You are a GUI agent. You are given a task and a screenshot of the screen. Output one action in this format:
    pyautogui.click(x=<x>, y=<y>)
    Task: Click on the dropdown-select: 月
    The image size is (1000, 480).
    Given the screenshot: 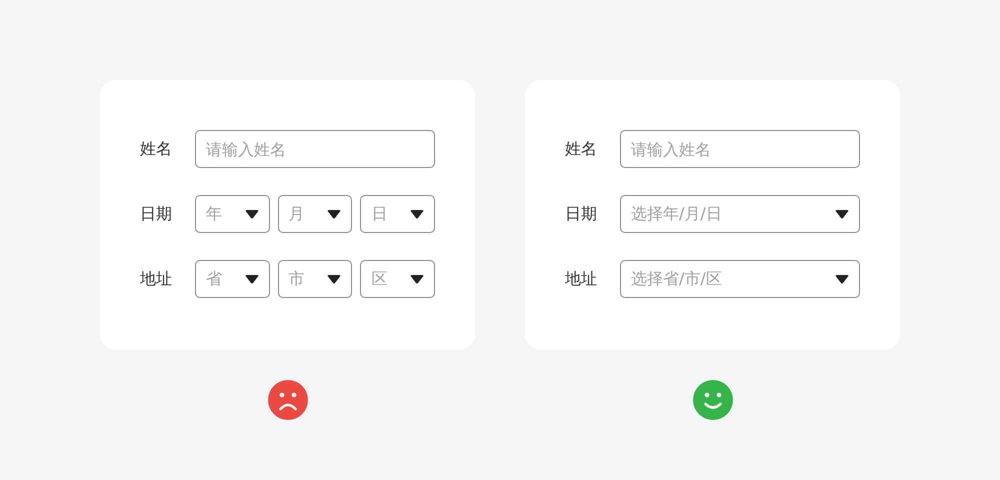 What is the action you would take?
    pyautogui.click(x=315, y=214)
    